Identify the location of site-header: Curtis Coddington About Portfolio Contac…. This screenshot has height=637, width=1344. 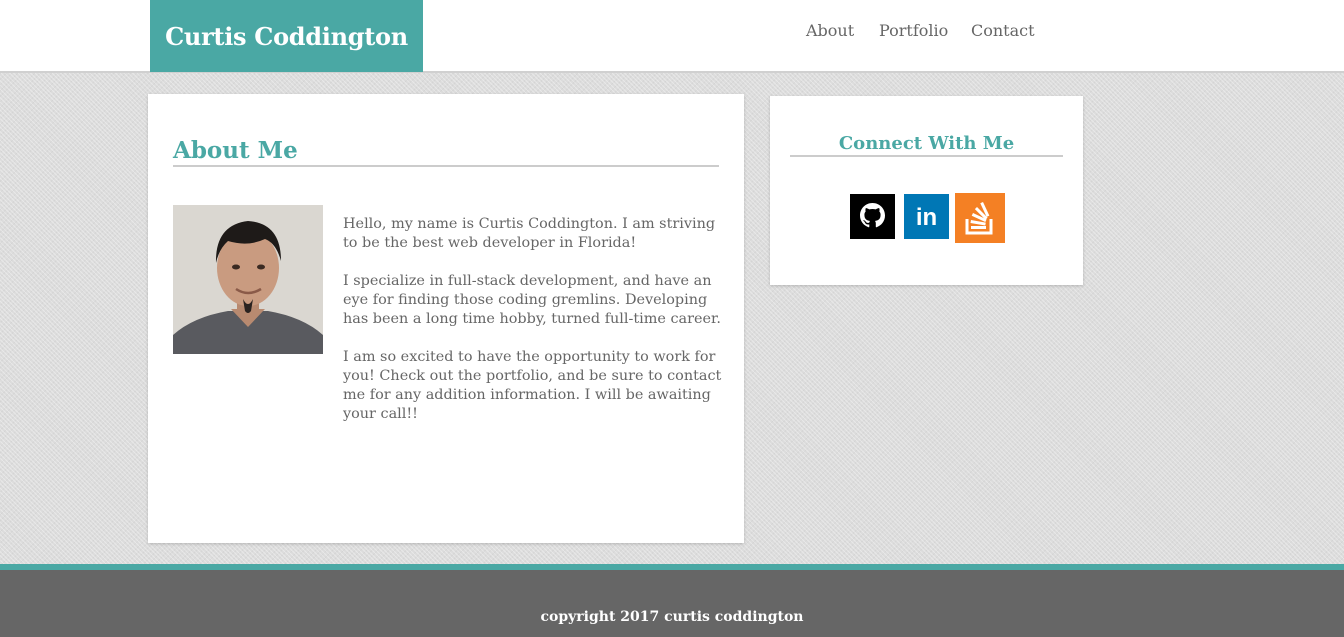
(672, 36).